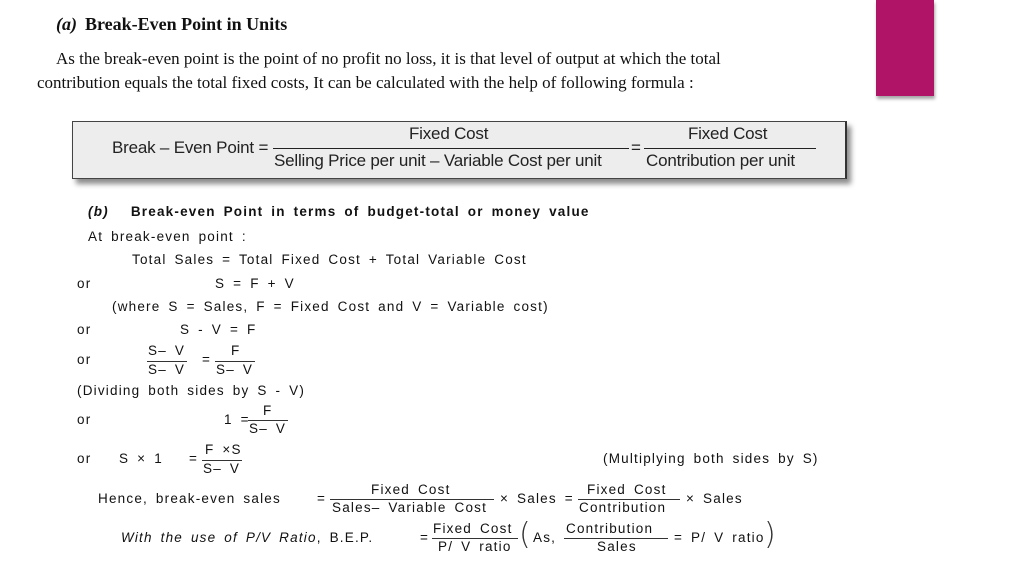  I want to click on hence-times-sales: × Sales =, so click(537, 498).